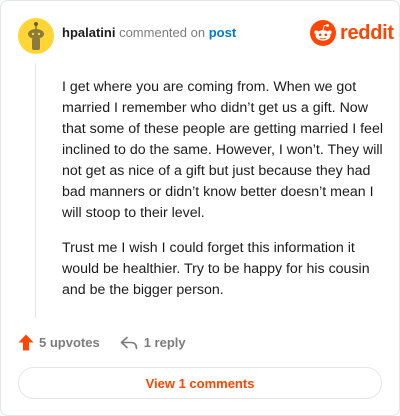  I want to click on upvote-count: 5 upvotes, so click(69, 342).